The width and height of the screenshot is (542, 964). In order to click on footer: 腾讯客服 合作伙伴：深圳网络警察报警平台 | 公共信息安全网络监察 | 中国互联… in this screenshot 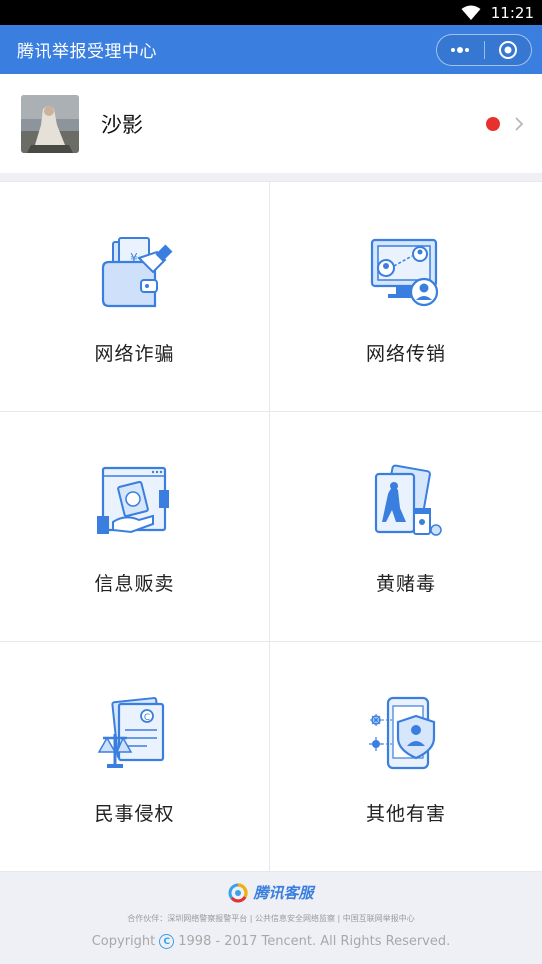, I will do `click(271, 918)`.